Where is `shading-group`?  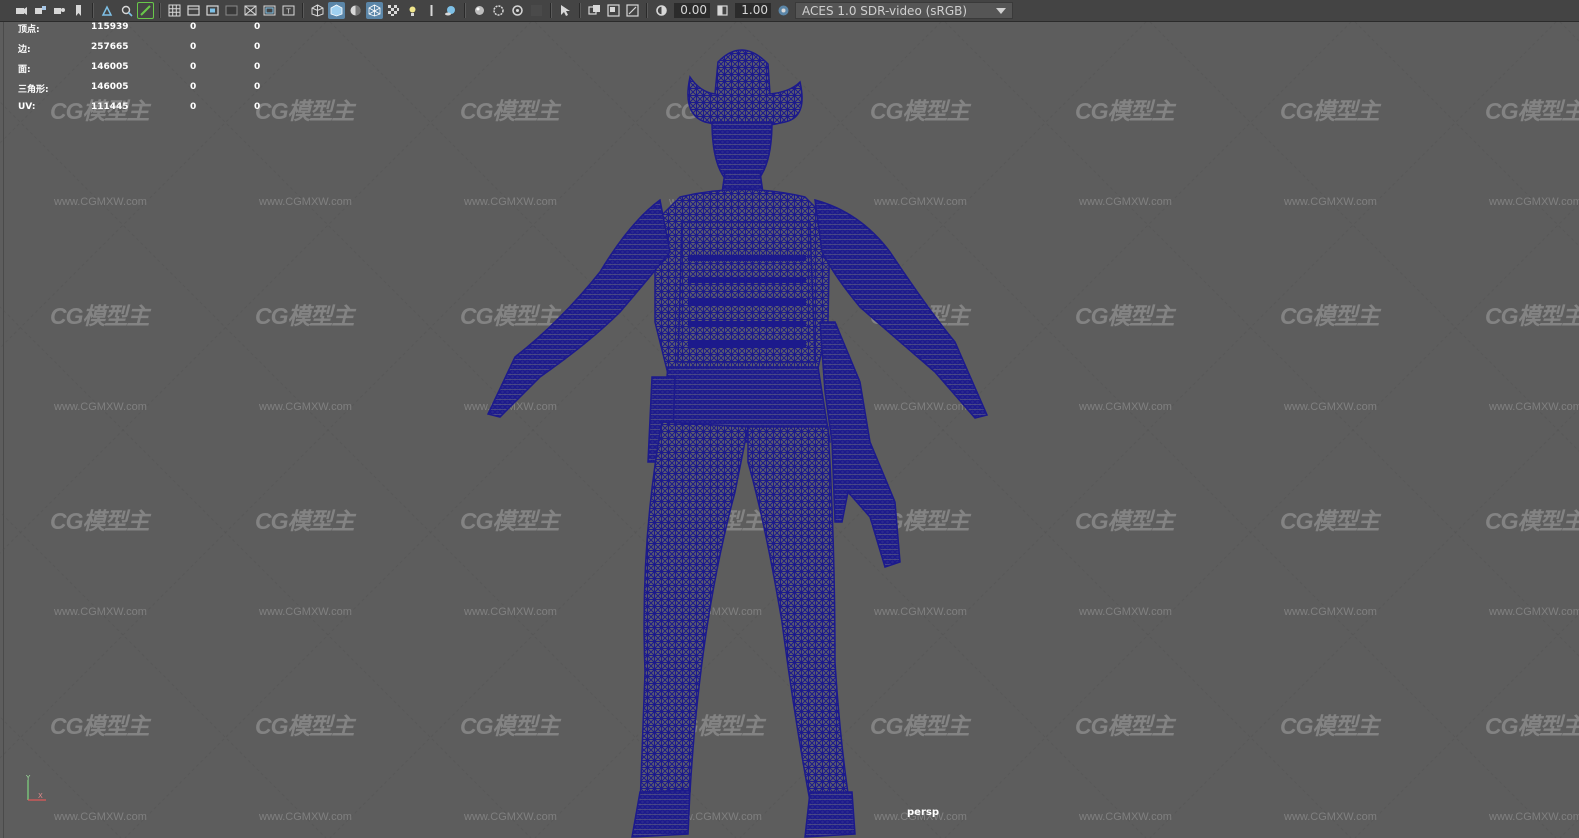 shading-group is located at coordinates (389, 10).